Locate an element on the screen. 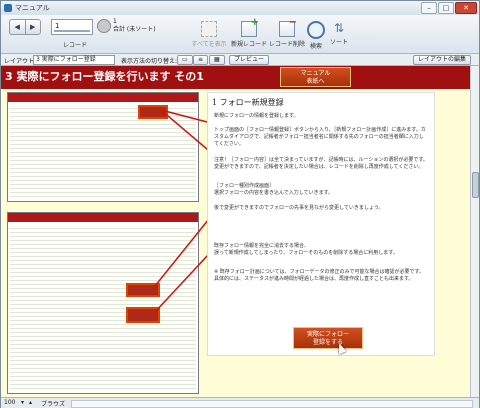 The width and height of the screenshot is (480, 408). zoom-out-icon: ▾ is located at coordinates (22, 402).